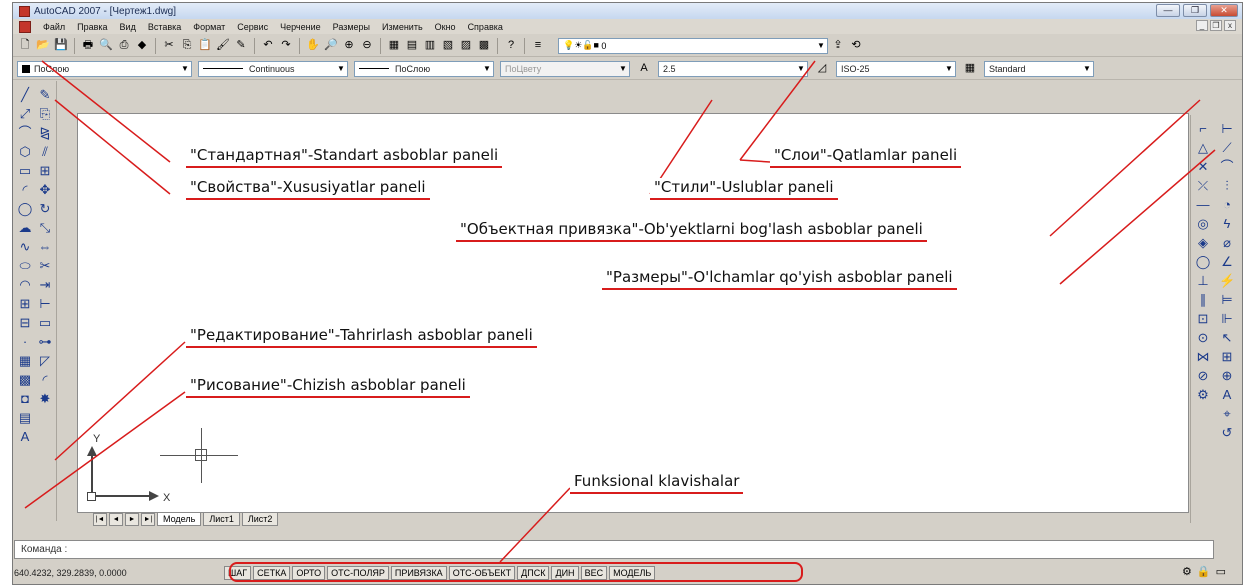 Image resolution: width=1243 pixels, height=585 pixels. Describe the element at coordinates (1203, 205) in the screenshot. I see `extension-snap-icon: —` at that location.